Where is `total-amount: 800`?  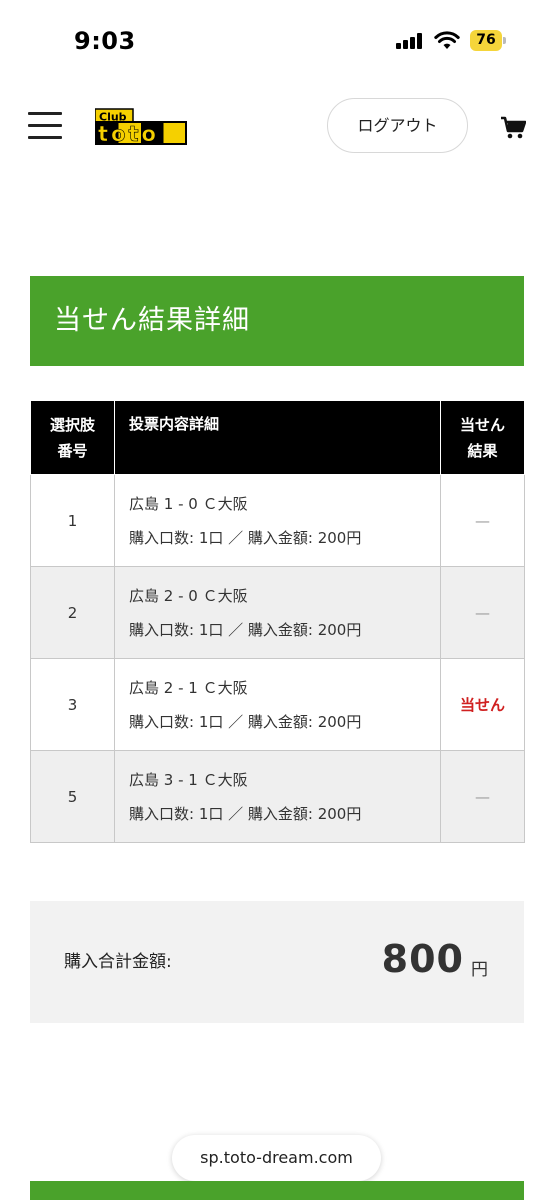 total-amount: 800 is located at coordinates (422, 959).